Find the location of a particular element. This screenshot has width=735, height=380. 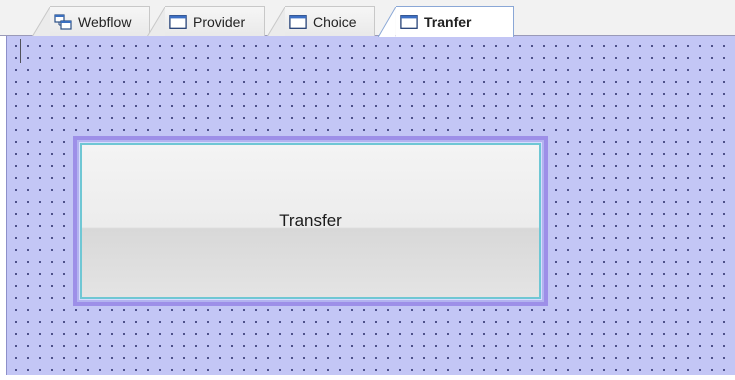

tab-choice: Choice is located at coordinates (321, 21).